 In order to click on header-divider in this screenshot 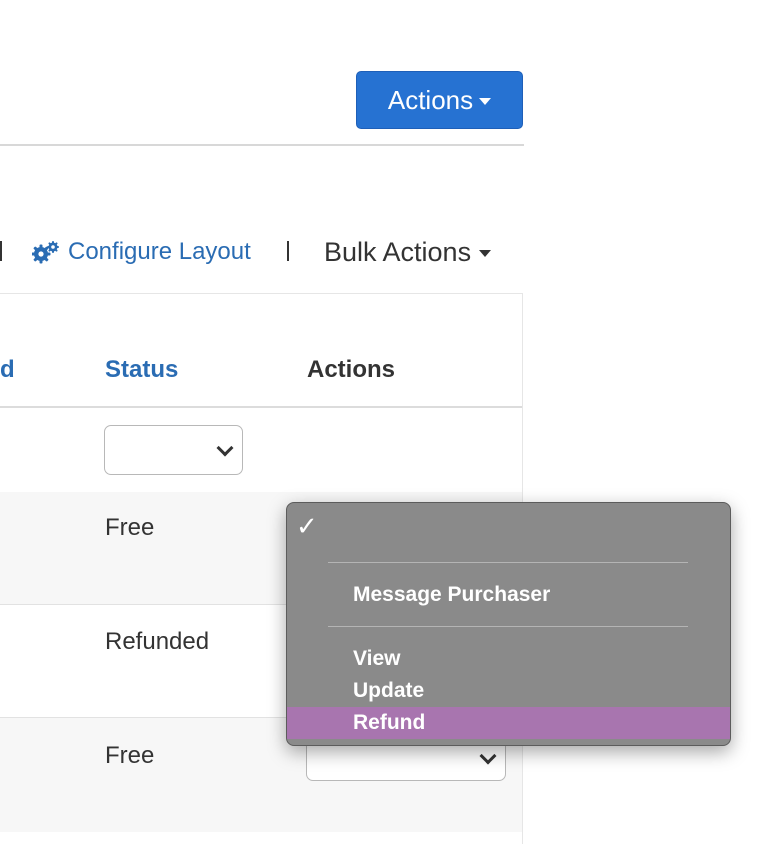, I will do `click(262, 145)`.